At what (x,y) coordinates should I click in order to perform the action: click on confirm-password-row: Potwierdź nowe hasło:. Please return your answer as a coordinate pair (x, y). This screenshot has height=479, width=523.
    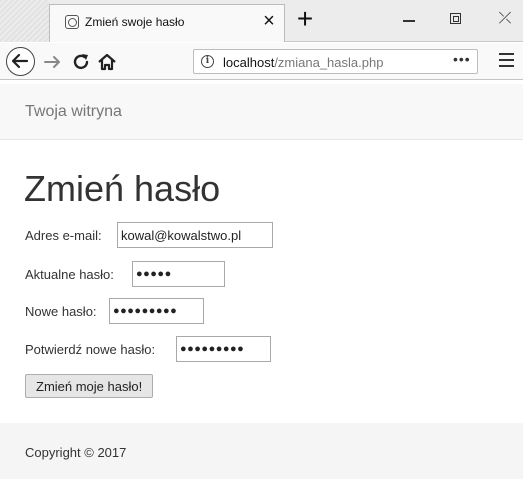
    Looking at the image, I should click on (150, 349).